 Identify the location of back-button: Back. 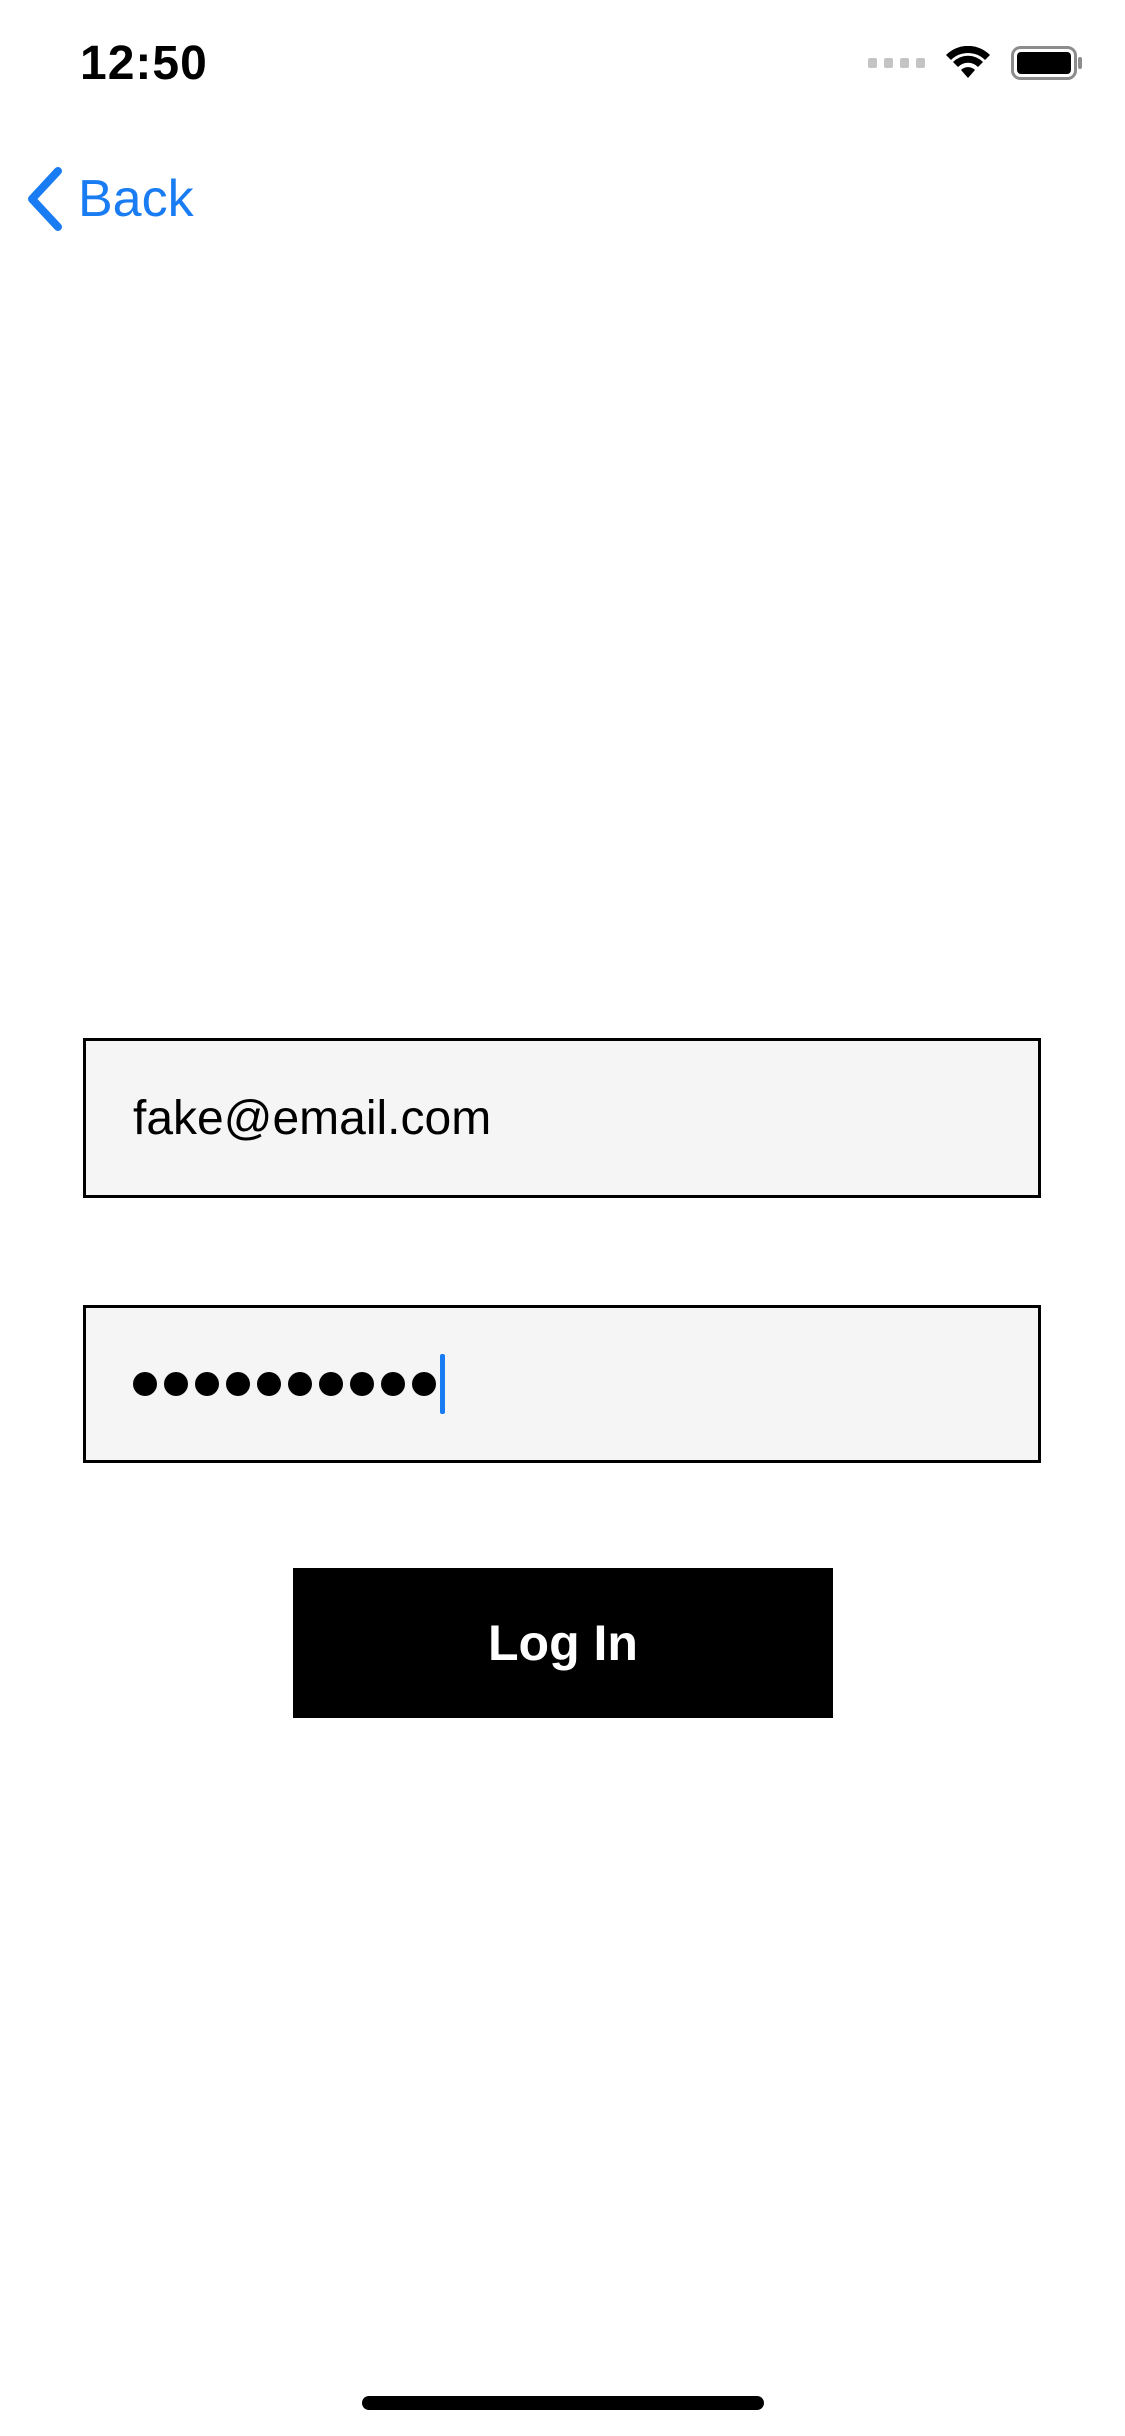
(109, 199).